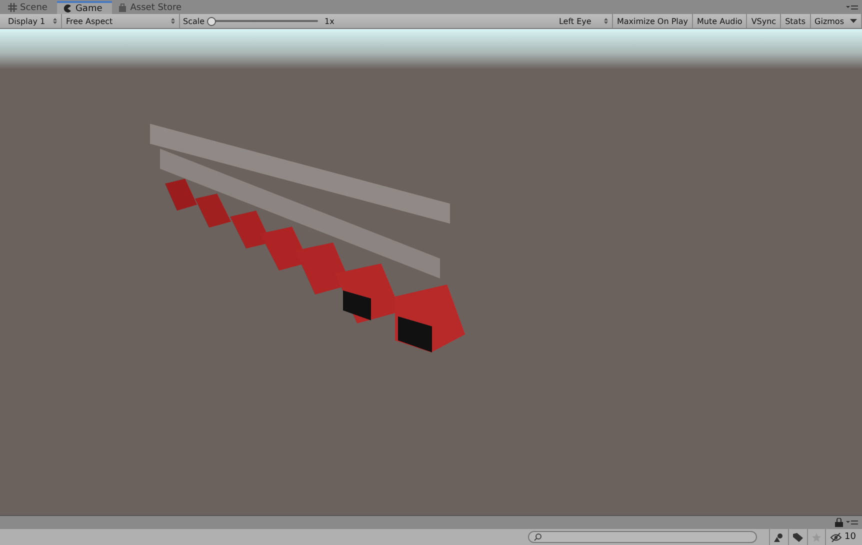 The image size is (862, 545). Describe the element at coordinates (720, 21) in the screenshot. I see `toggle-button: Mute Audio` at that location.